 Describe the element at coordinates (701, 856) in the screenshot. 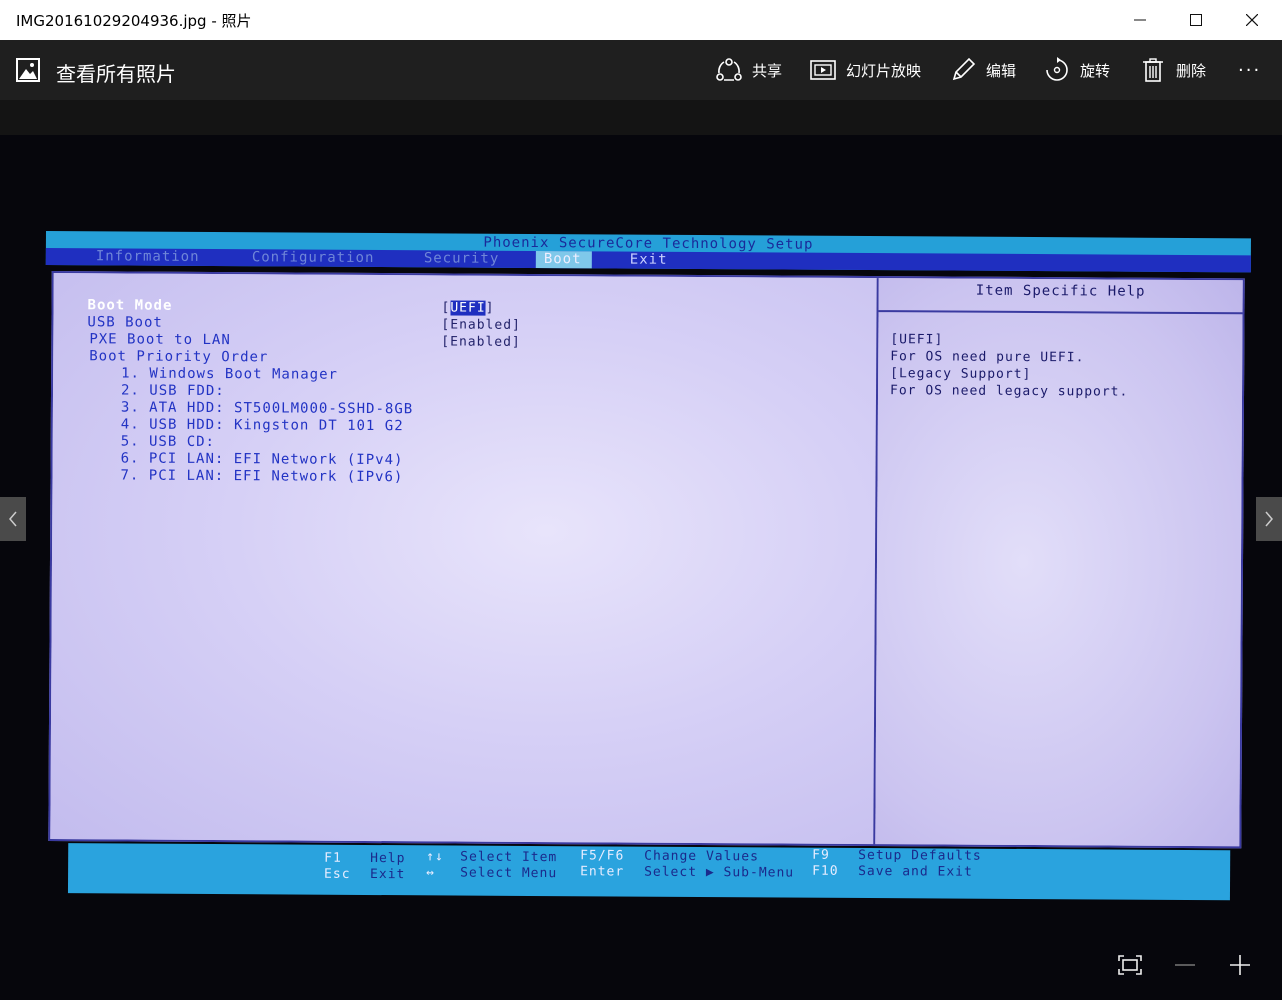

I see `key-change-values-label: Change Values` at that location.